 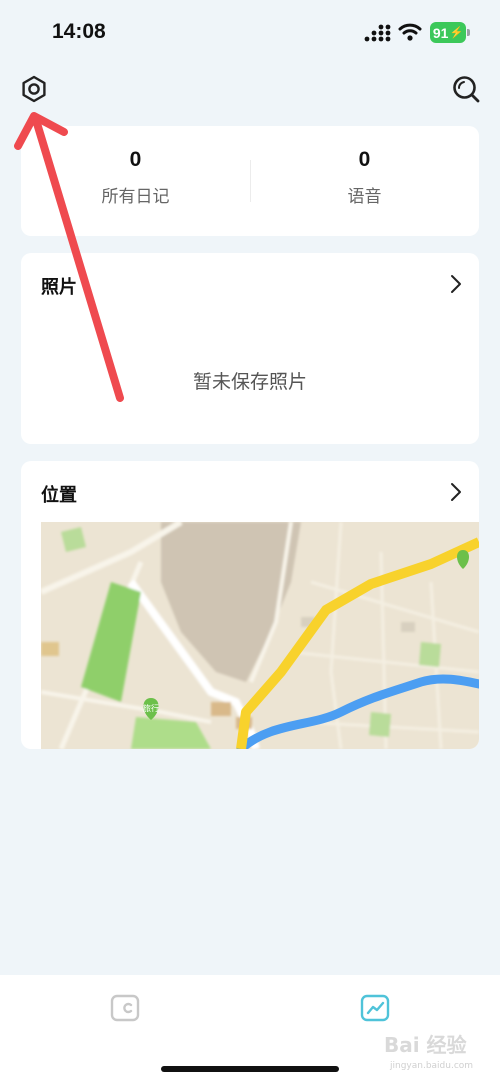 I want to click on voice-count: 0, so click(x=364, y=159).